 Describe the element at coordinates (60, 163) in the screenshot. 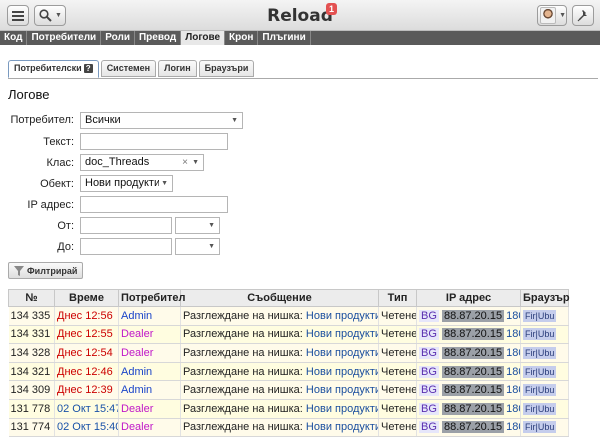

I see `class-filter-label: Клас:` at that location.